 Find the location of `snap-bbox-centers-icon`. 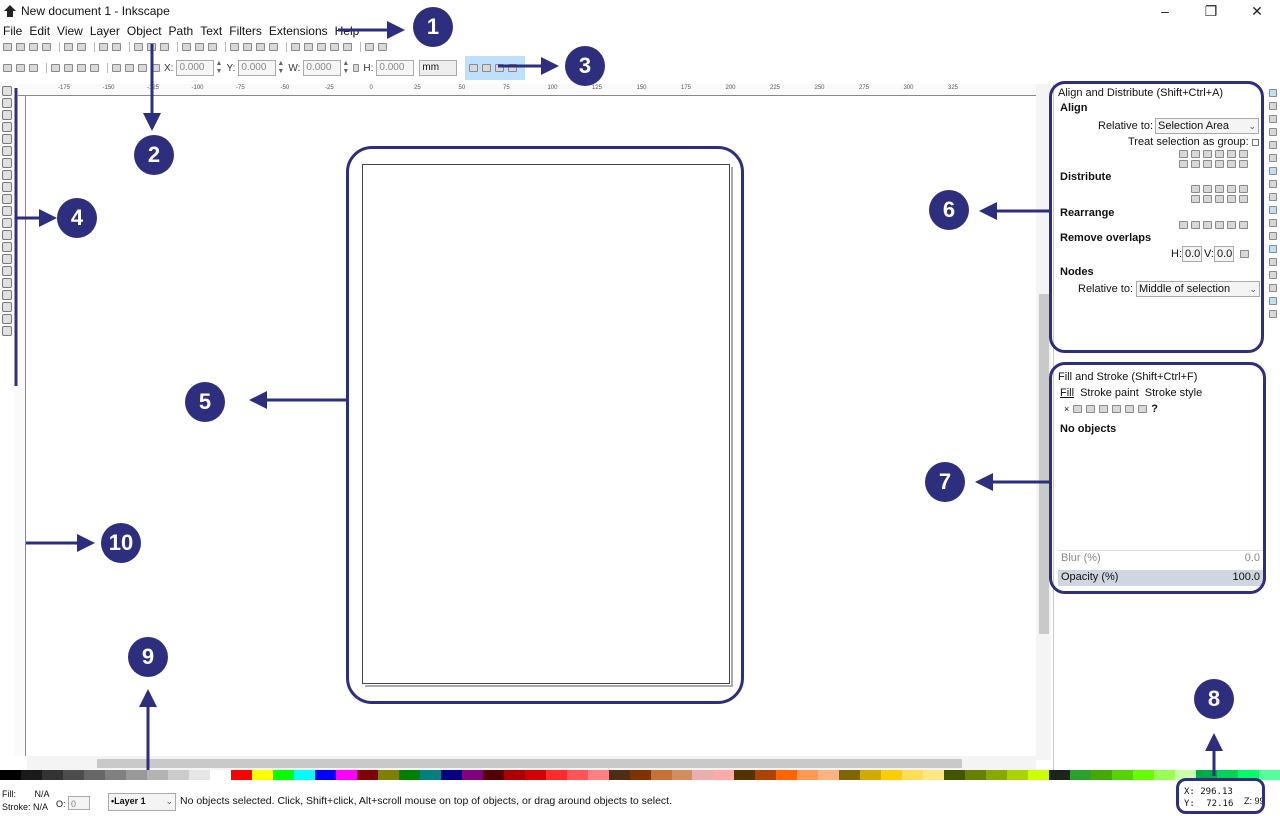

snap-bbox-centers-icon is located at coordinates (1273, 158).